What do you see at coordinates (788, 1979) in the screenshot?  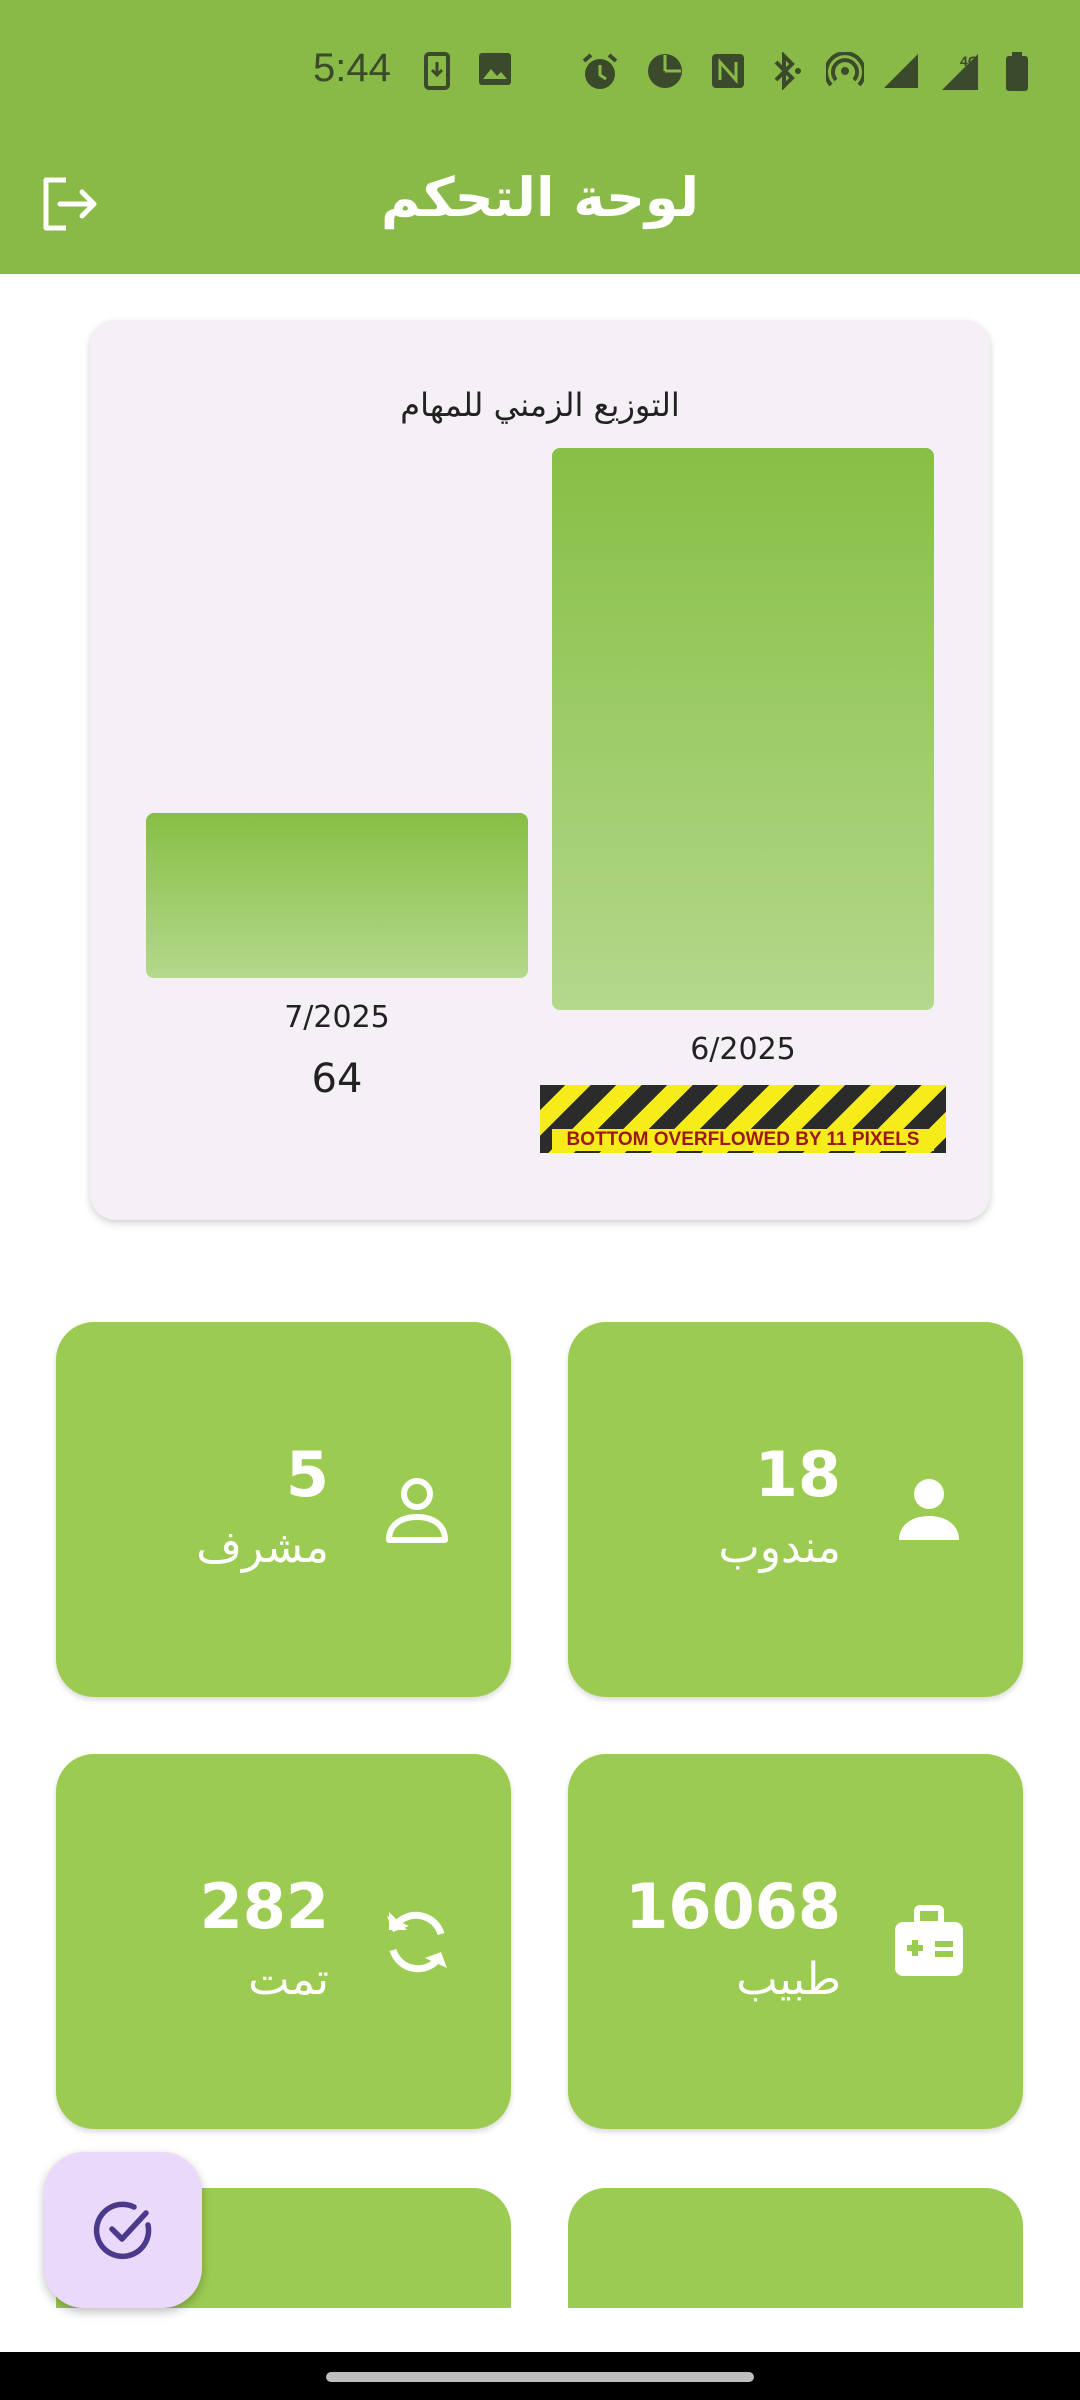 I see `tile-label: طبيب` at bounding box center [788, 1979].